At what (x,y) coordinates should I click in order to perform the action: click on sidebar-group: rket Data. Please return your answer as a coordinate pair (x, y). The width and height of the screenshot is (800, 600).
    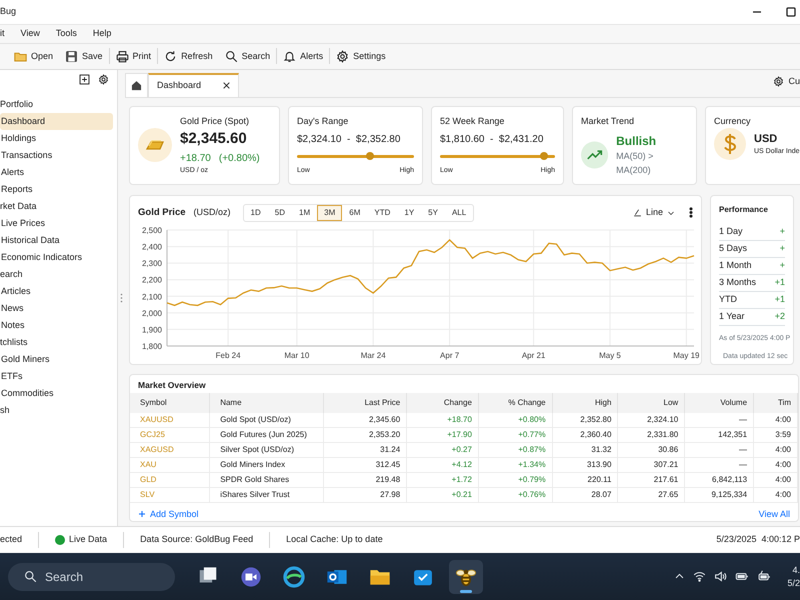
    Looking at the image, I should click on (58, 206).